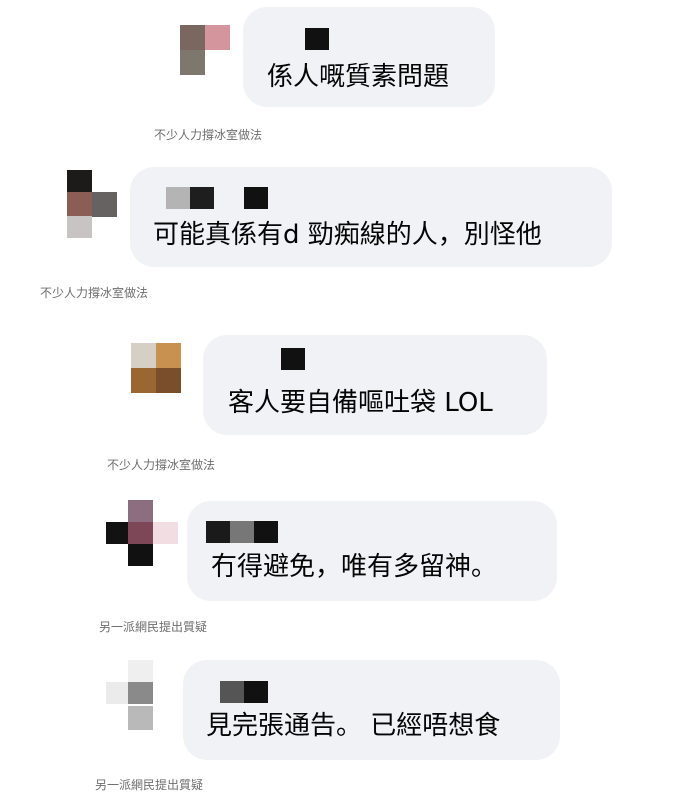 The width and height of the screenshot is (687, 800). What do you see at coordinates (347, 235) in the screenshot?
I see `comment-text: 可能真係有d 勁痴線的人，別怪他` at bounding box center [347, 235].